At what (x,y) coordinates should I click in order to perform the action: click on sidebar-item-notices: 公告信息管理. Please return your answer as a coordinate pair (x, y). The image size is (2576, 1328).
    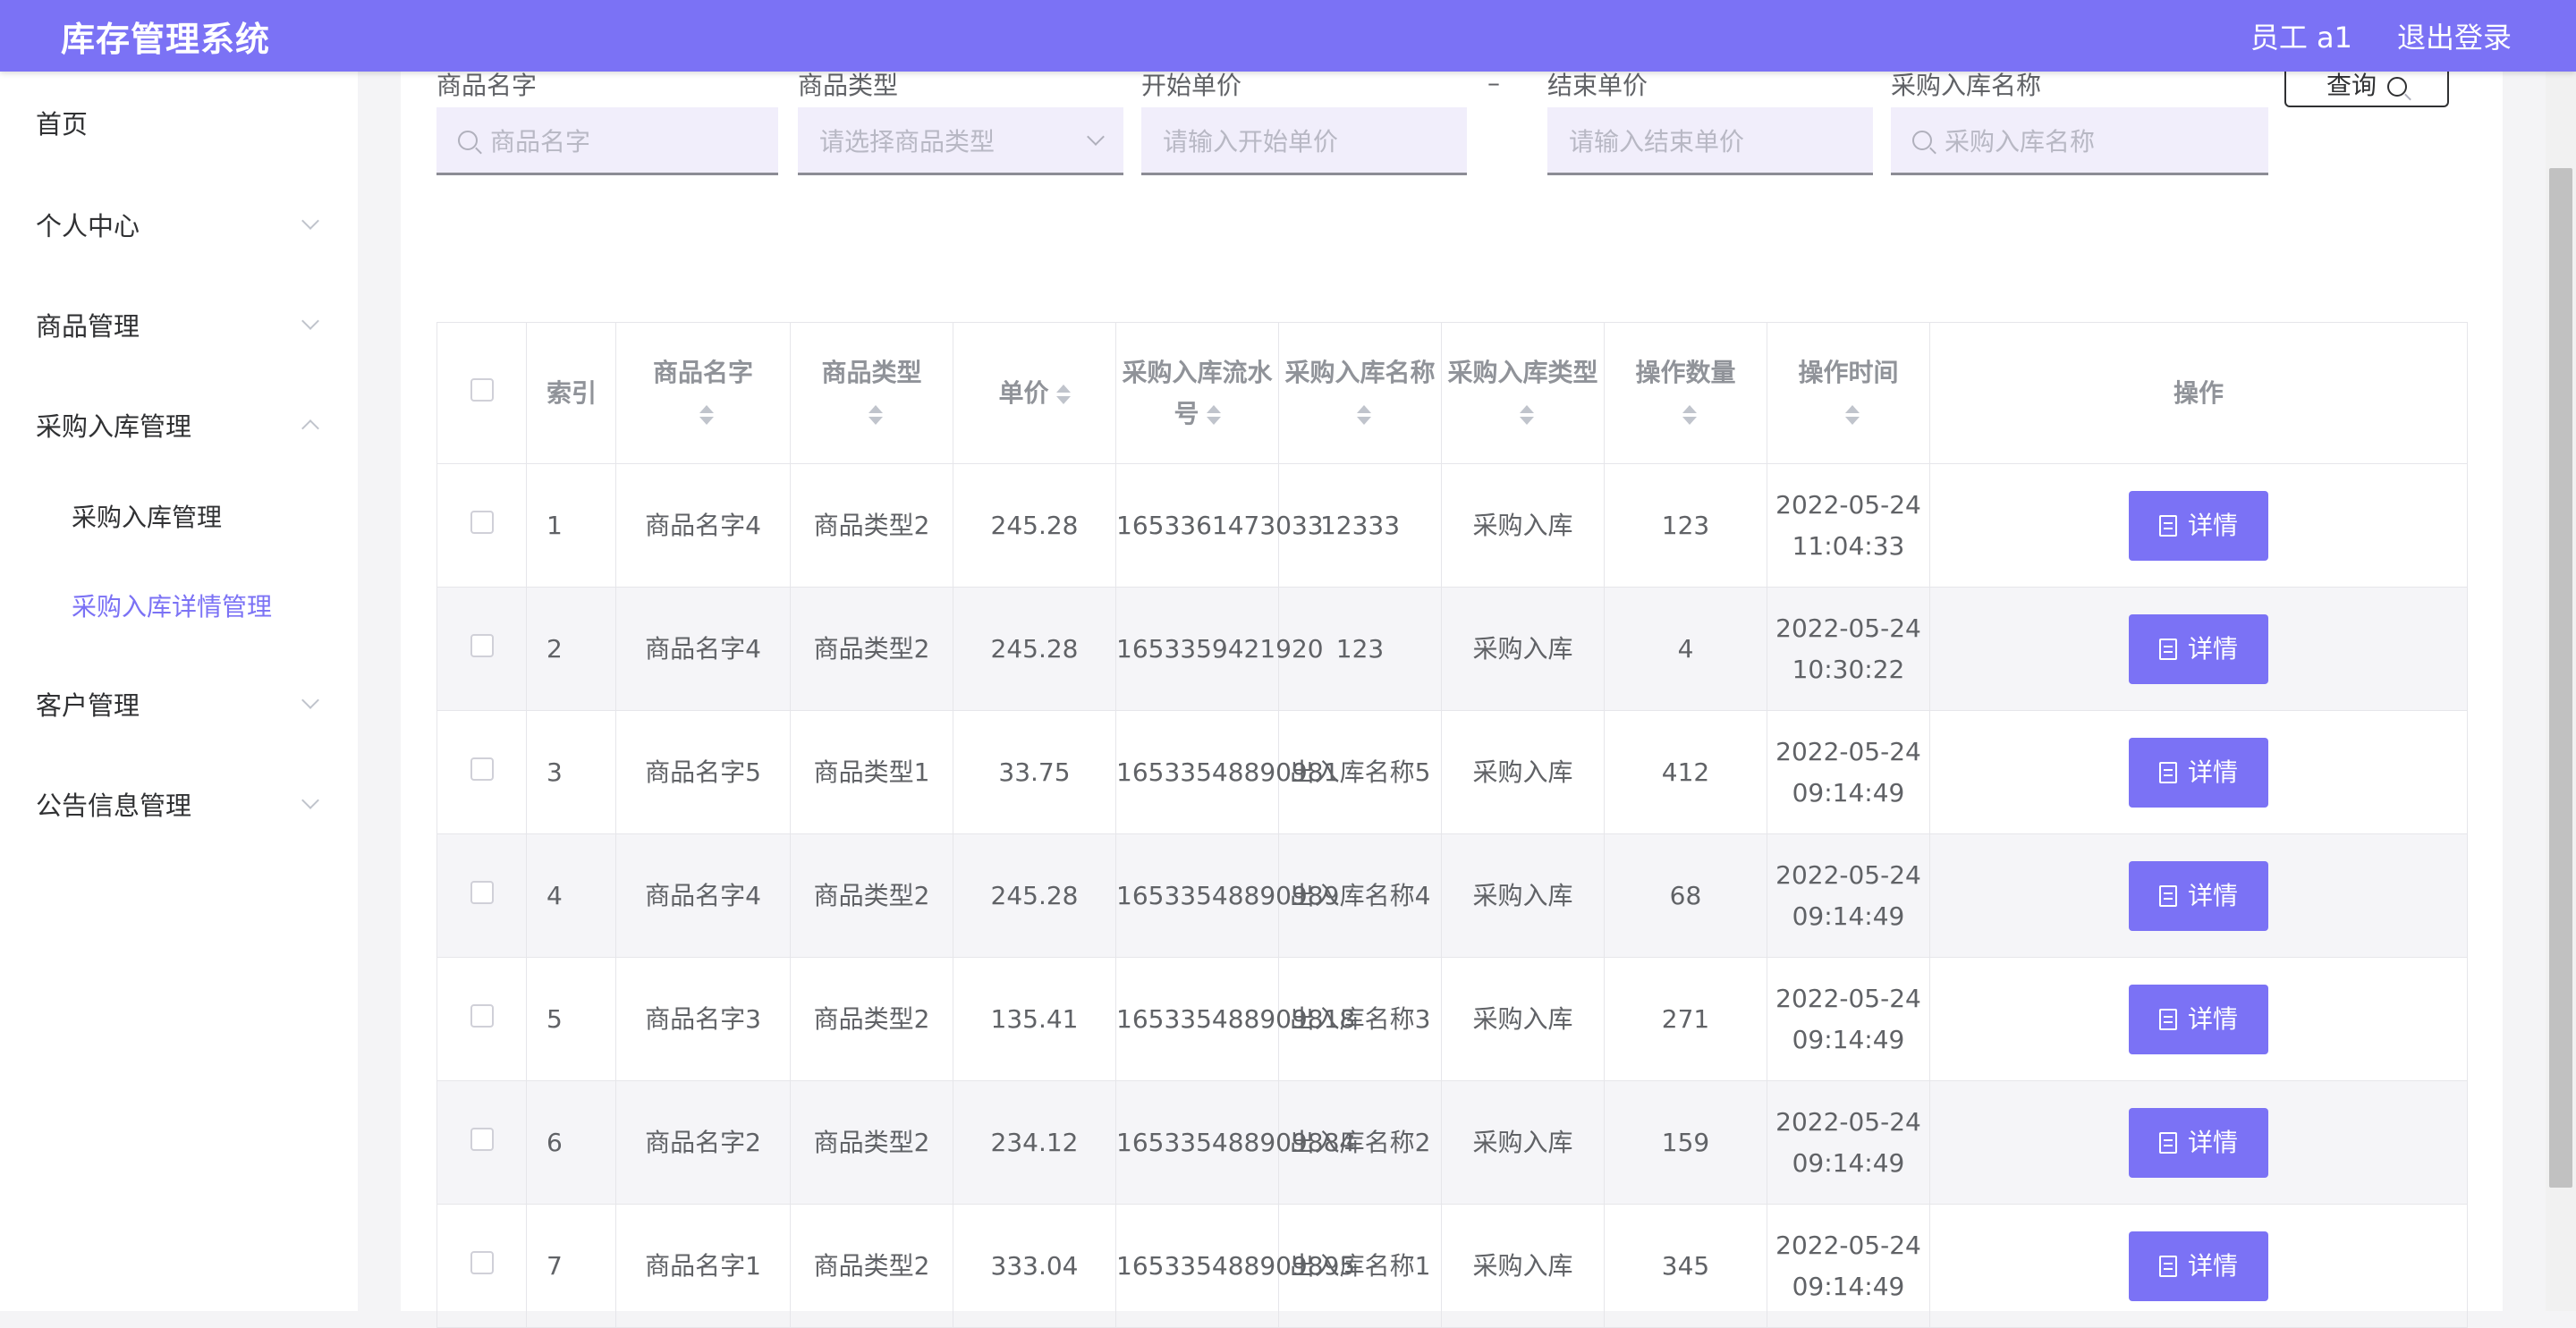
    Looking at the image, I should click on (179, 804).